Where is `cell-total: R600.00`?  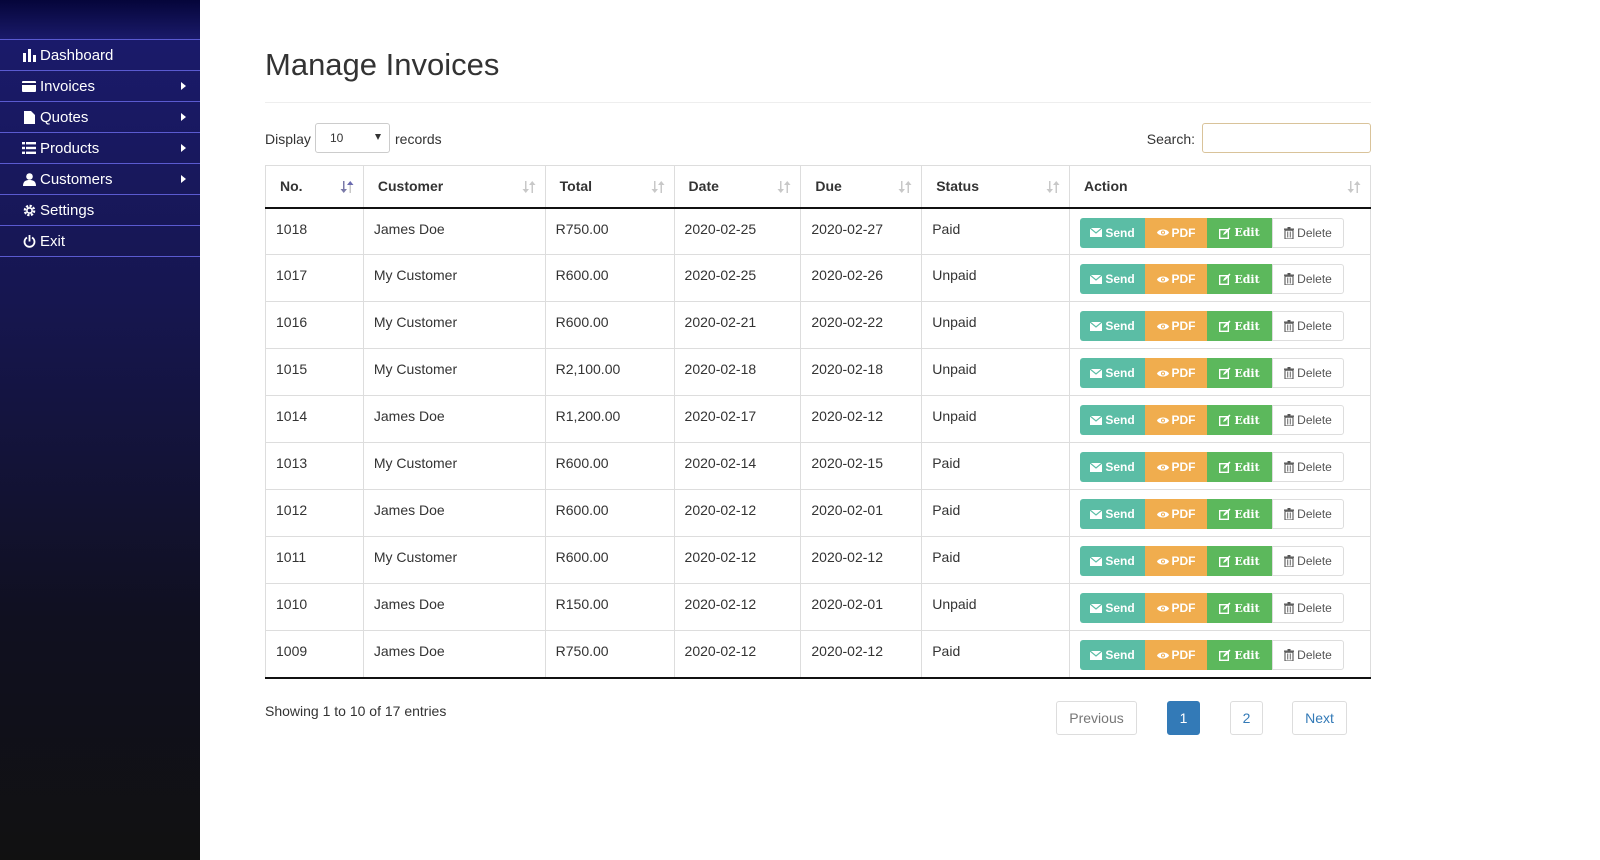
cell-total: R600.00 is located at coordinates (609, 325).